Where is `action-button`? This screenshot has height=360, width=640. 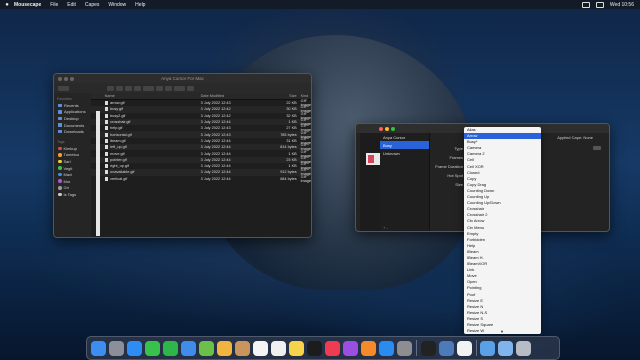
action-button is located at coordinates (179, 88).